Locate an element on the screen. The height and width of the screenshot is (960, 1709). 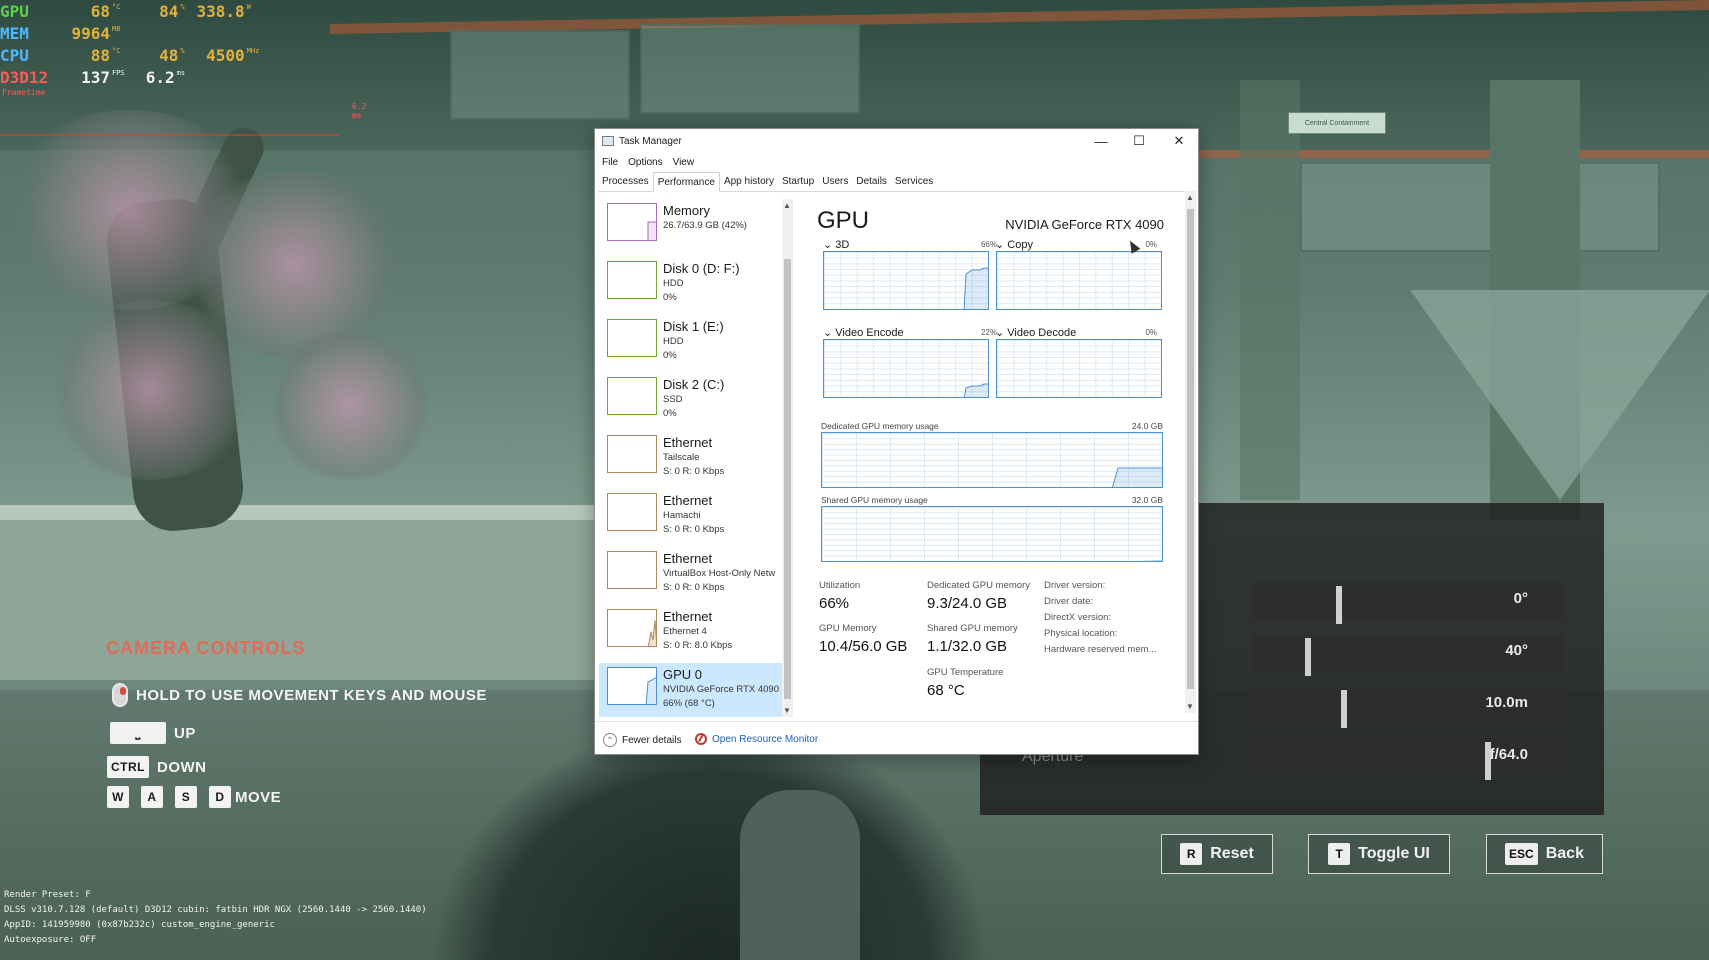
ctrl-key: CTRL is located at coordinates (128, 767).